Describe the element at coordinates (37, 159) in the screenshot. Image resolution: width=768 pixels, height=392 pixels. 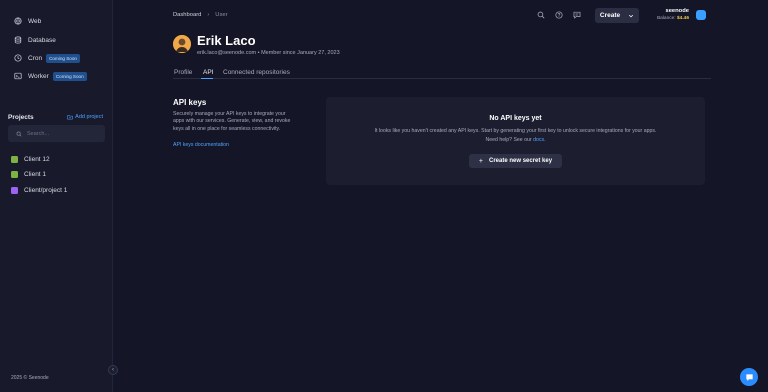
I see `project-label: Client 12` at that location.